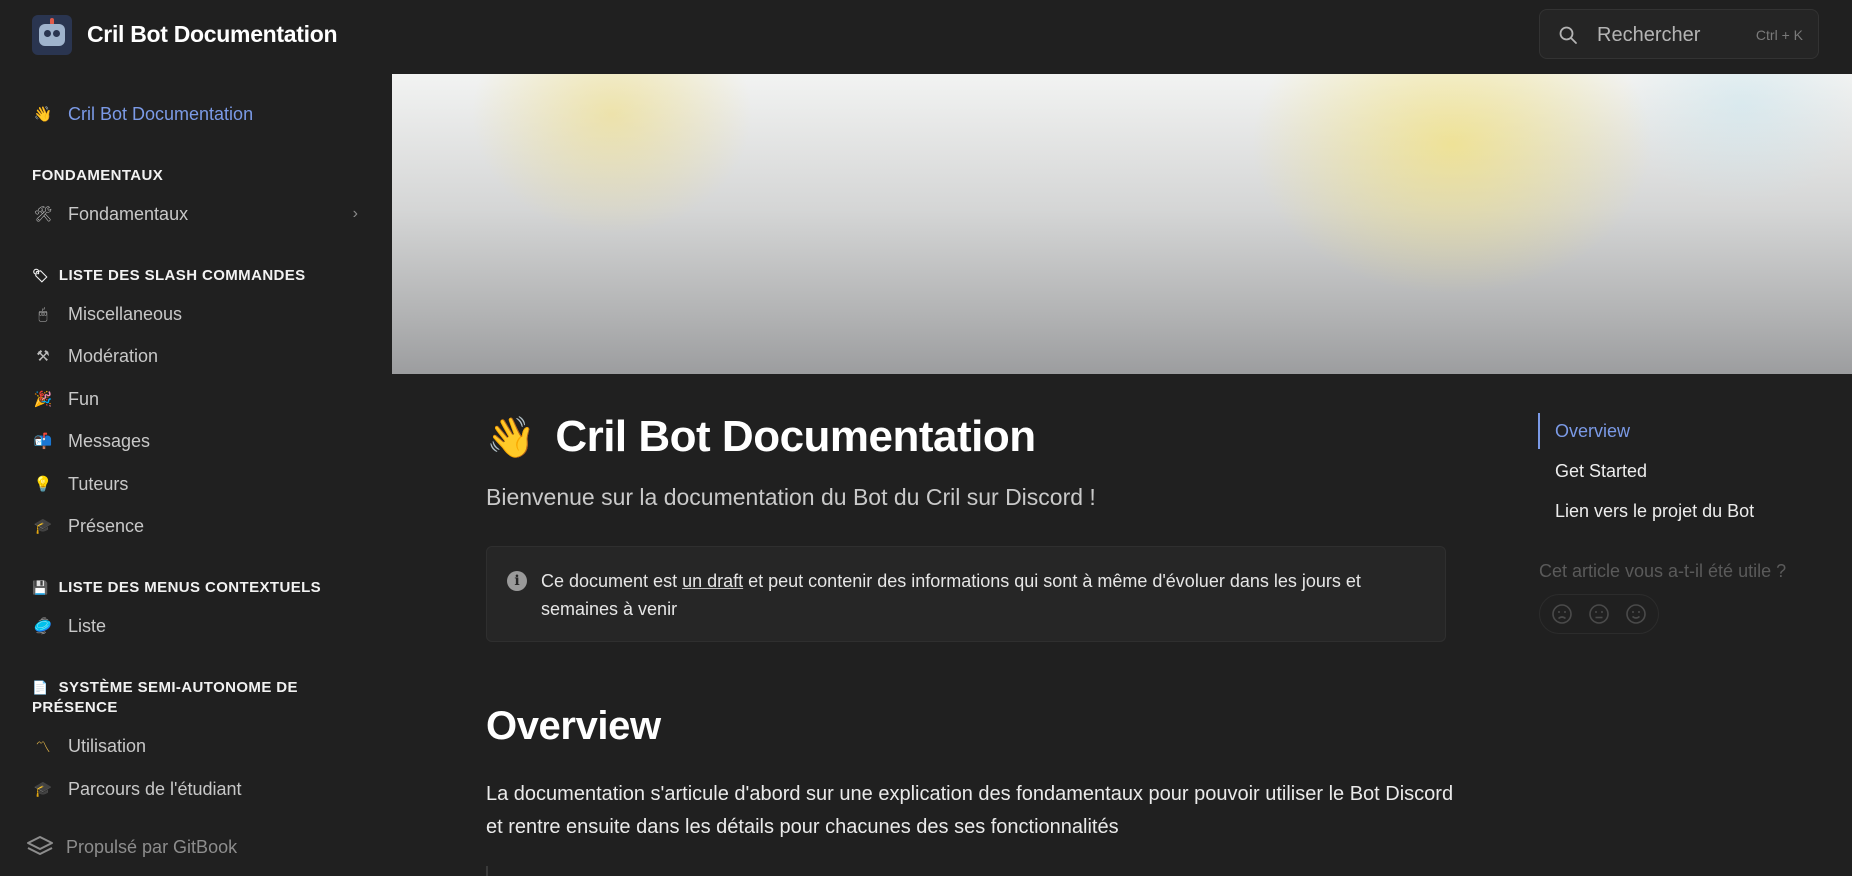 This screenshot has height=876, width=1852. Describe the element at coordinates (43, 747) in the screenshot. I see `part-alternation-icon: 〽` at that location.